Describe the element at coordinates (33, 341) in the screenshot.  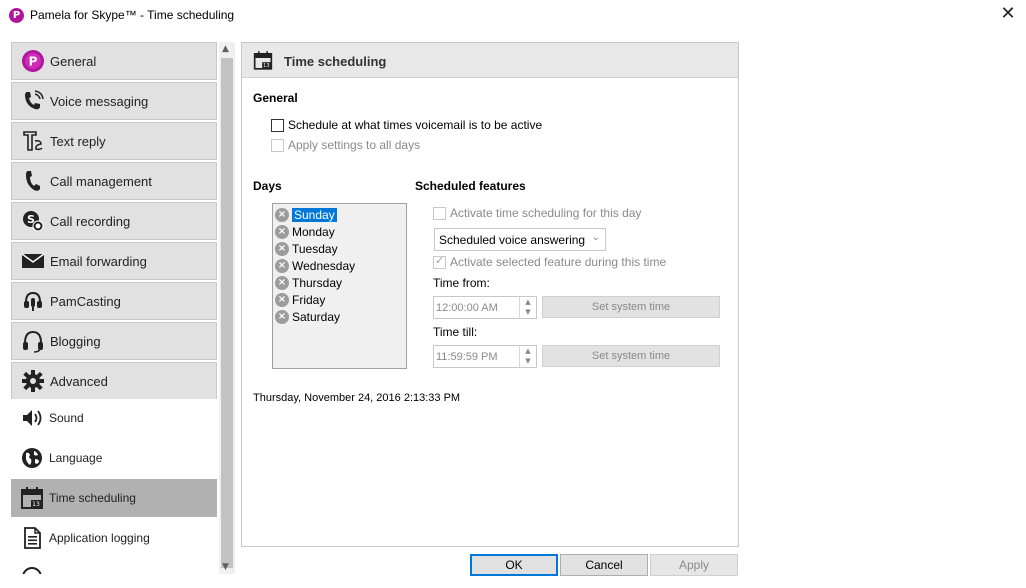
I see `headset-icon` at that location.